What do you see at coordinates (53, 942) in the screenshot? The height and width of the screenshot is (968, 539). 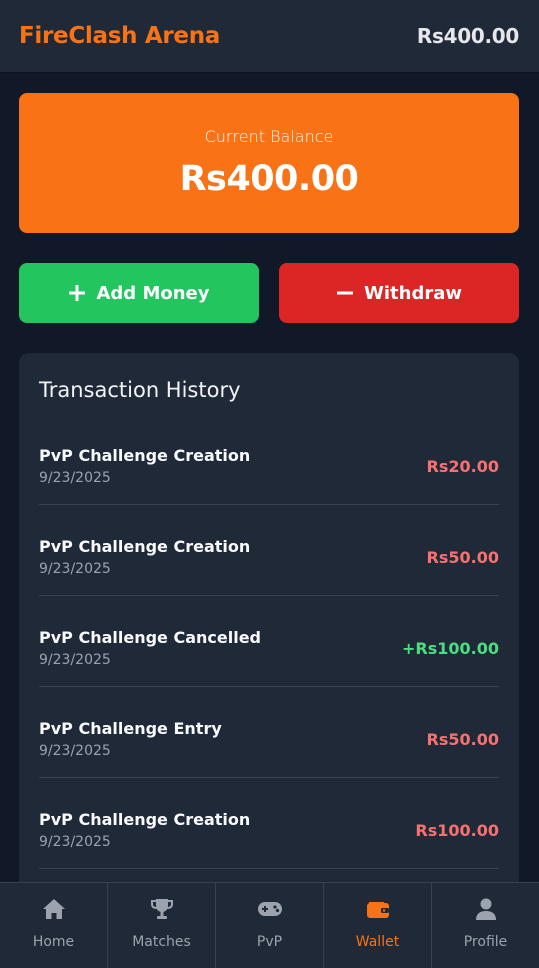 I see `nav-label: Home` at bounding box center [53, 942].